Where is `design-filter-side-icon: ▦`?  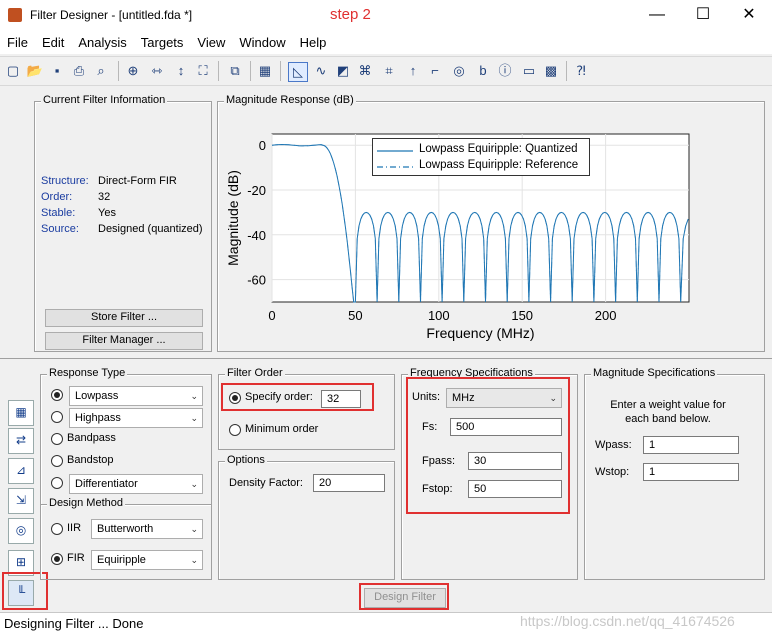
design-filter-side-icon: ▦ is located at coordinates (21, 413).